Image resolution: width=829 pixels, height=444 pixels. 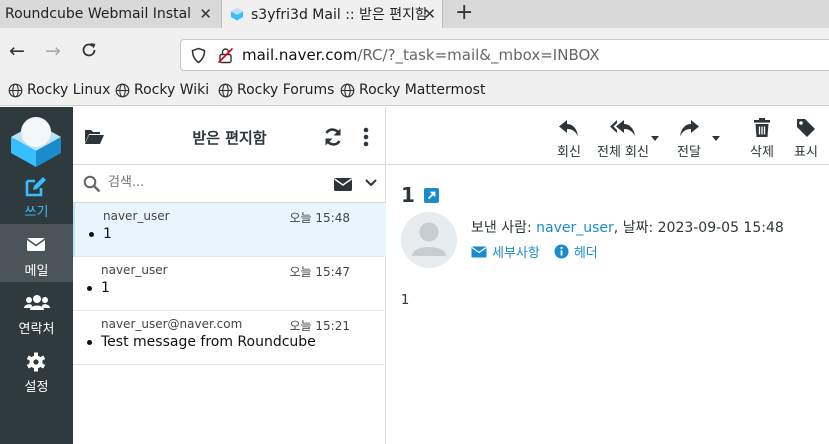 What do you see at coordinates (569, 152) in the screenshot?
I see `reply-label: 회신` at bounding box center [569, 152].